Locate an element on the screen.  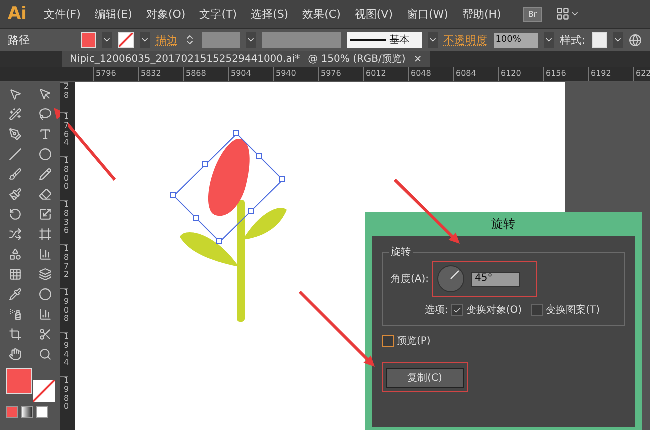
lasso-icon is located at coordinates (45, 114).